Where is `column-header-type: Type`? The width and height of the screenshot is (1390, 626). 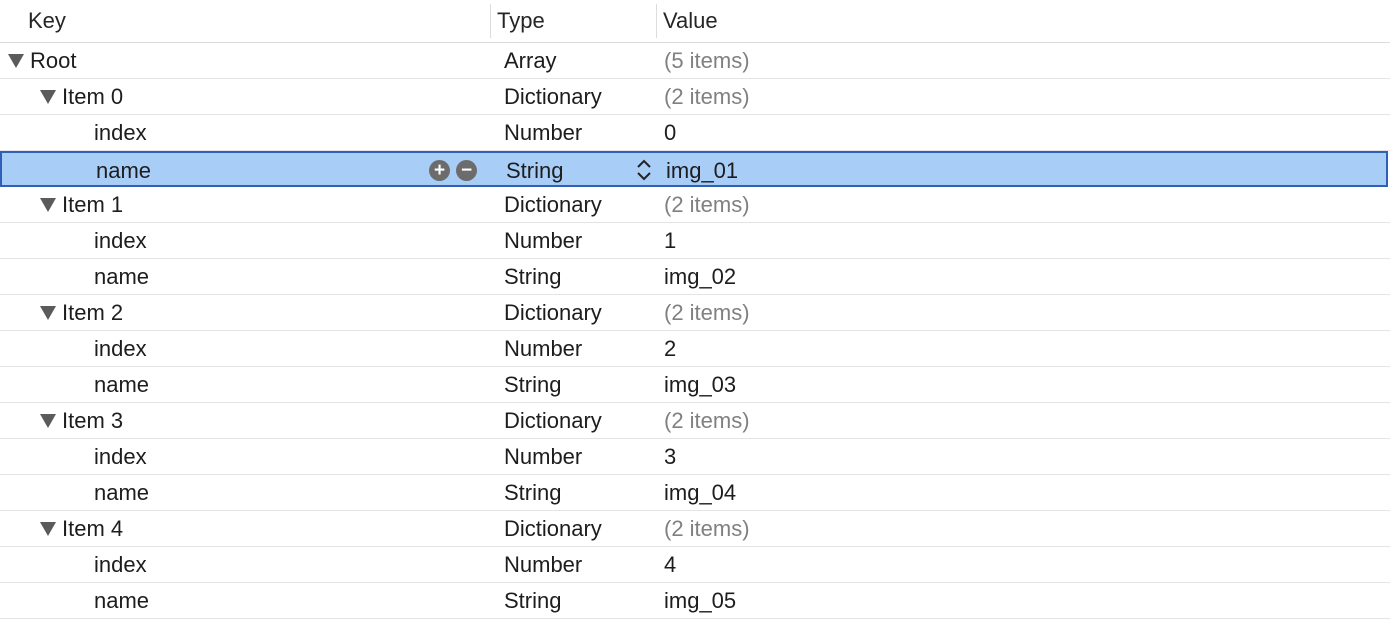 column-header-type: Type is located at coordinates (521, 21).